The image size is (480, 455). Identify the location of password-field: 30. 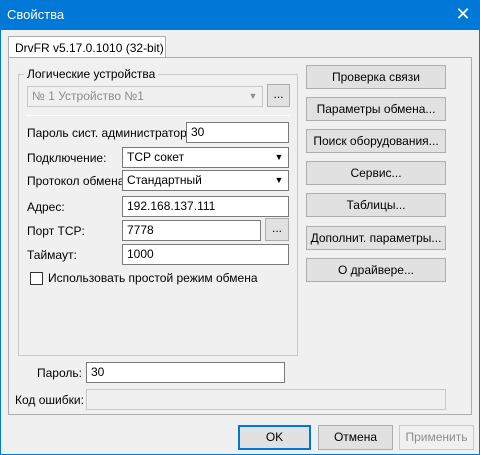
(185, 372).